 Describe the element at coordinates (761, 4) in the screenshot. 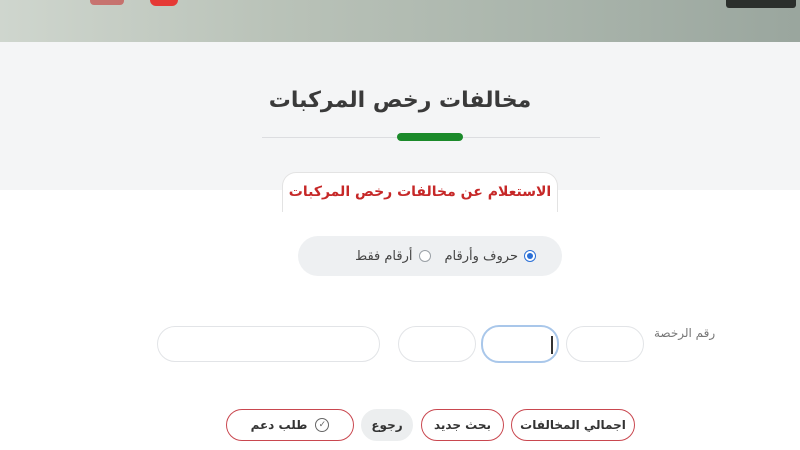

I see `brand-logo` at that location.